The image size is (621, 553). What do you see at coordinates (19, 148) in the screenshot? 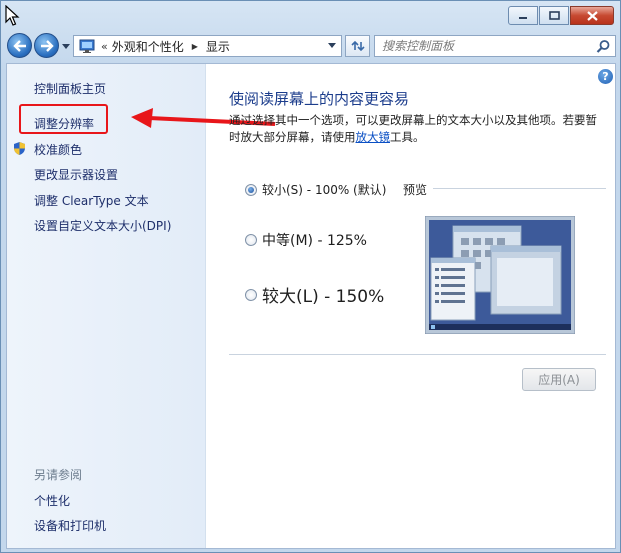
I see `shield-icon` at bounding box center [19, 148].